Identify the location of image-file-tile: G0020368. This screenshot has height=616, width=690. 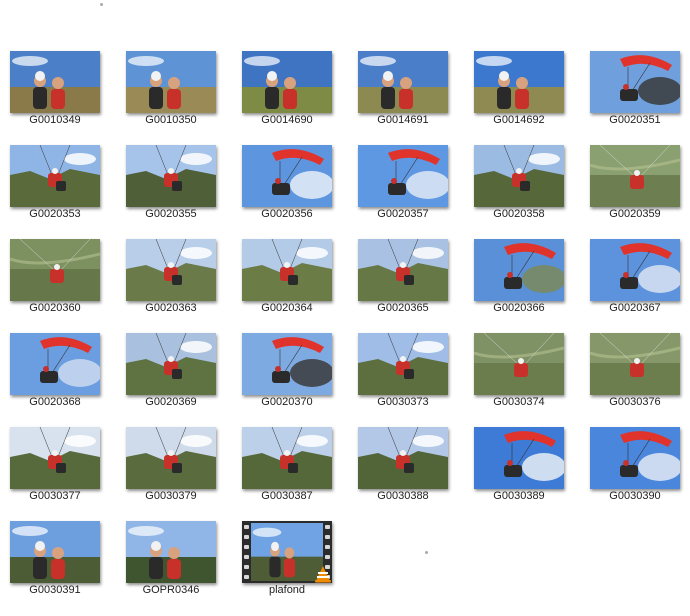
(55, 372).